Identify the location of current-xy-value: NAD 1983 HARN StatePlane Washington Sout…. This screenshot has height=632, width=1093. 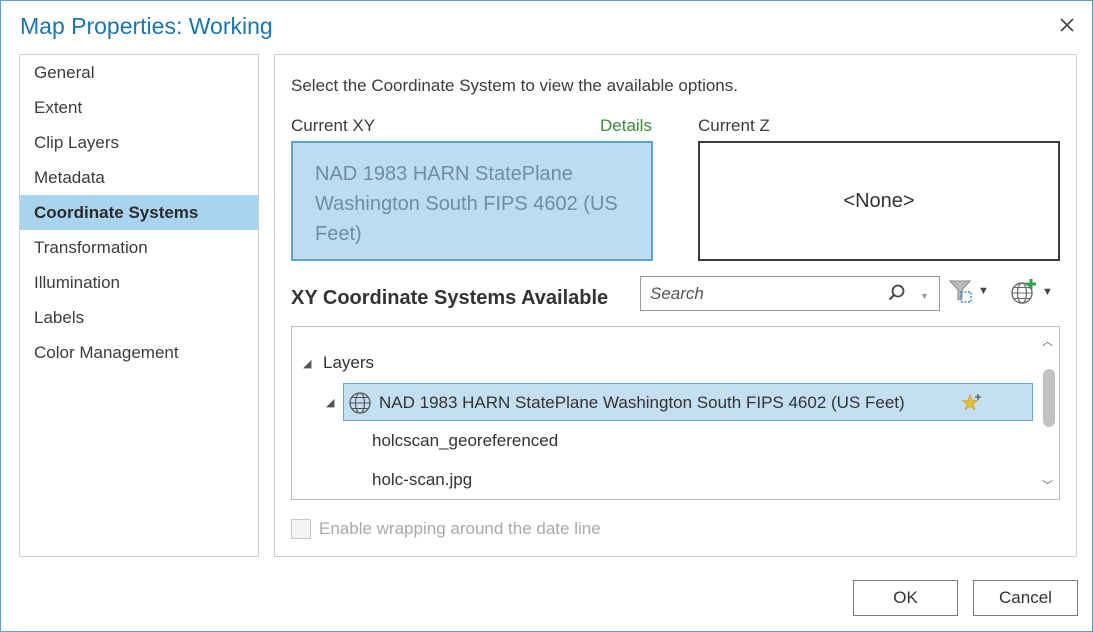
(466, 204).